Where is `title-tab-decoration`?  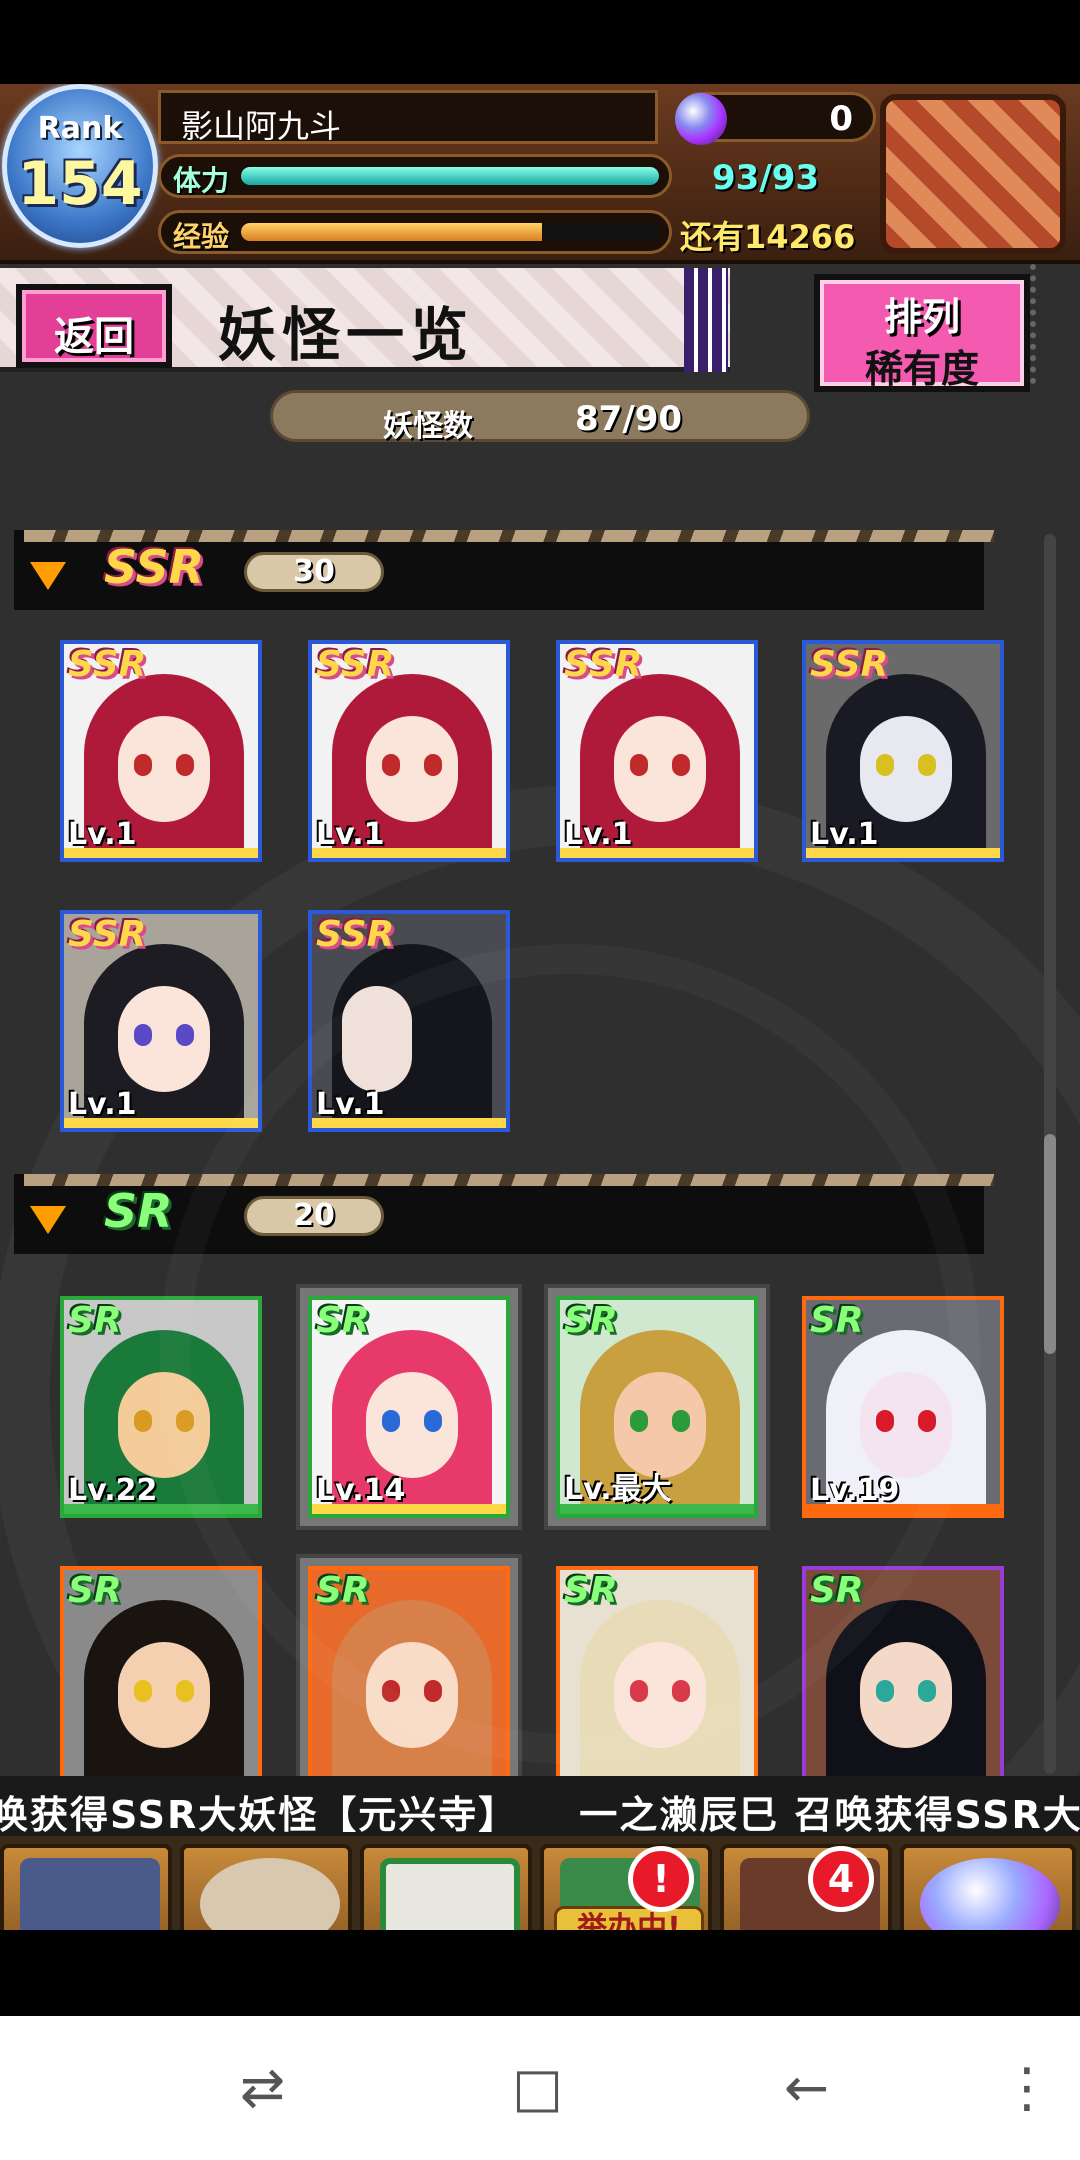
title-tab-decoration is located at coordinates (706, 320).